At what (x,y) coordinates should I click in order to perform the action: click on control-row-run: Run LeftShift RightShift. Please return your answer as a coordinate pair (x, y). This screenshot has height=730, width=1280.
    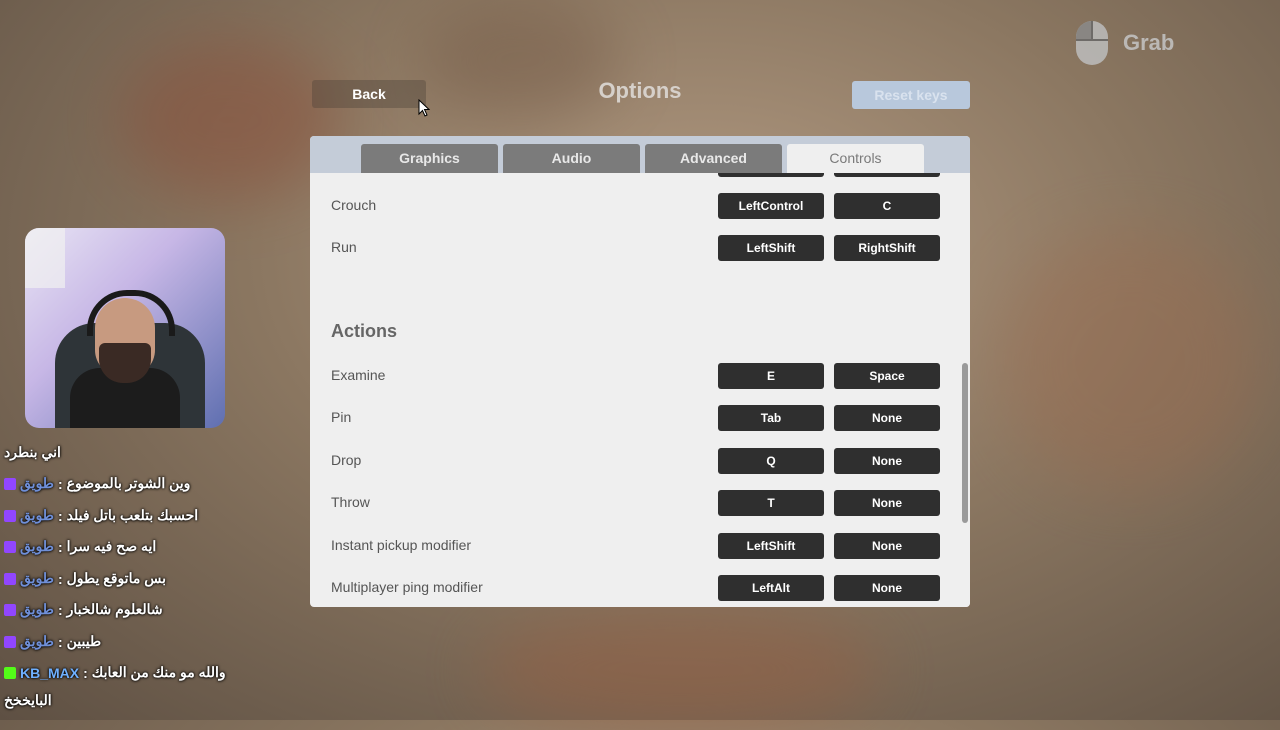
    Looking at the image, I should click on (636, 248).